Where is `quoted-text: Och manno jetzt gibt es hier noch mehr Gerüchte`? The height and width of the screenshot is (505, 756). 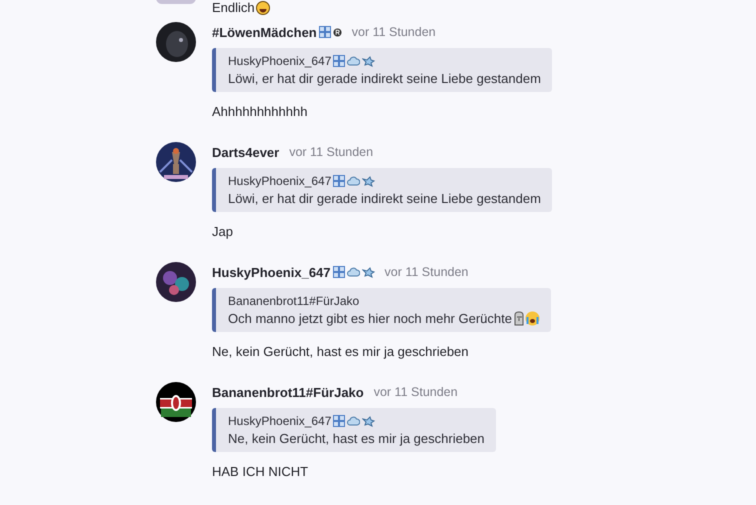
quoted-text: Och manno jetzt gibt es hier noch mehr Gerüchte is located at coordinates (370, 318).